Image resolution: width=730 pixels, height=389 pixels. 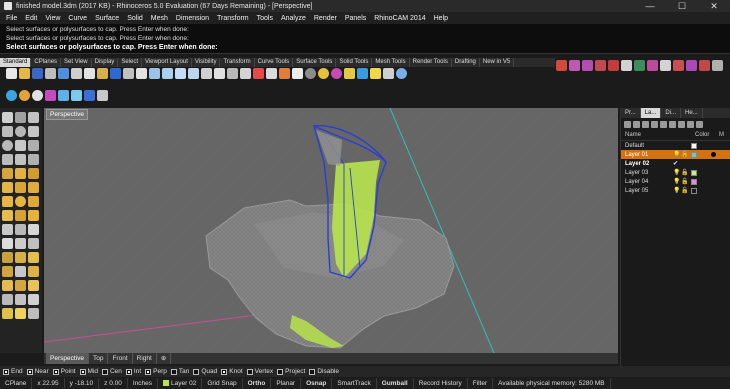 I want to click on tab-set-view: Set View, so click(x=76, y=62).